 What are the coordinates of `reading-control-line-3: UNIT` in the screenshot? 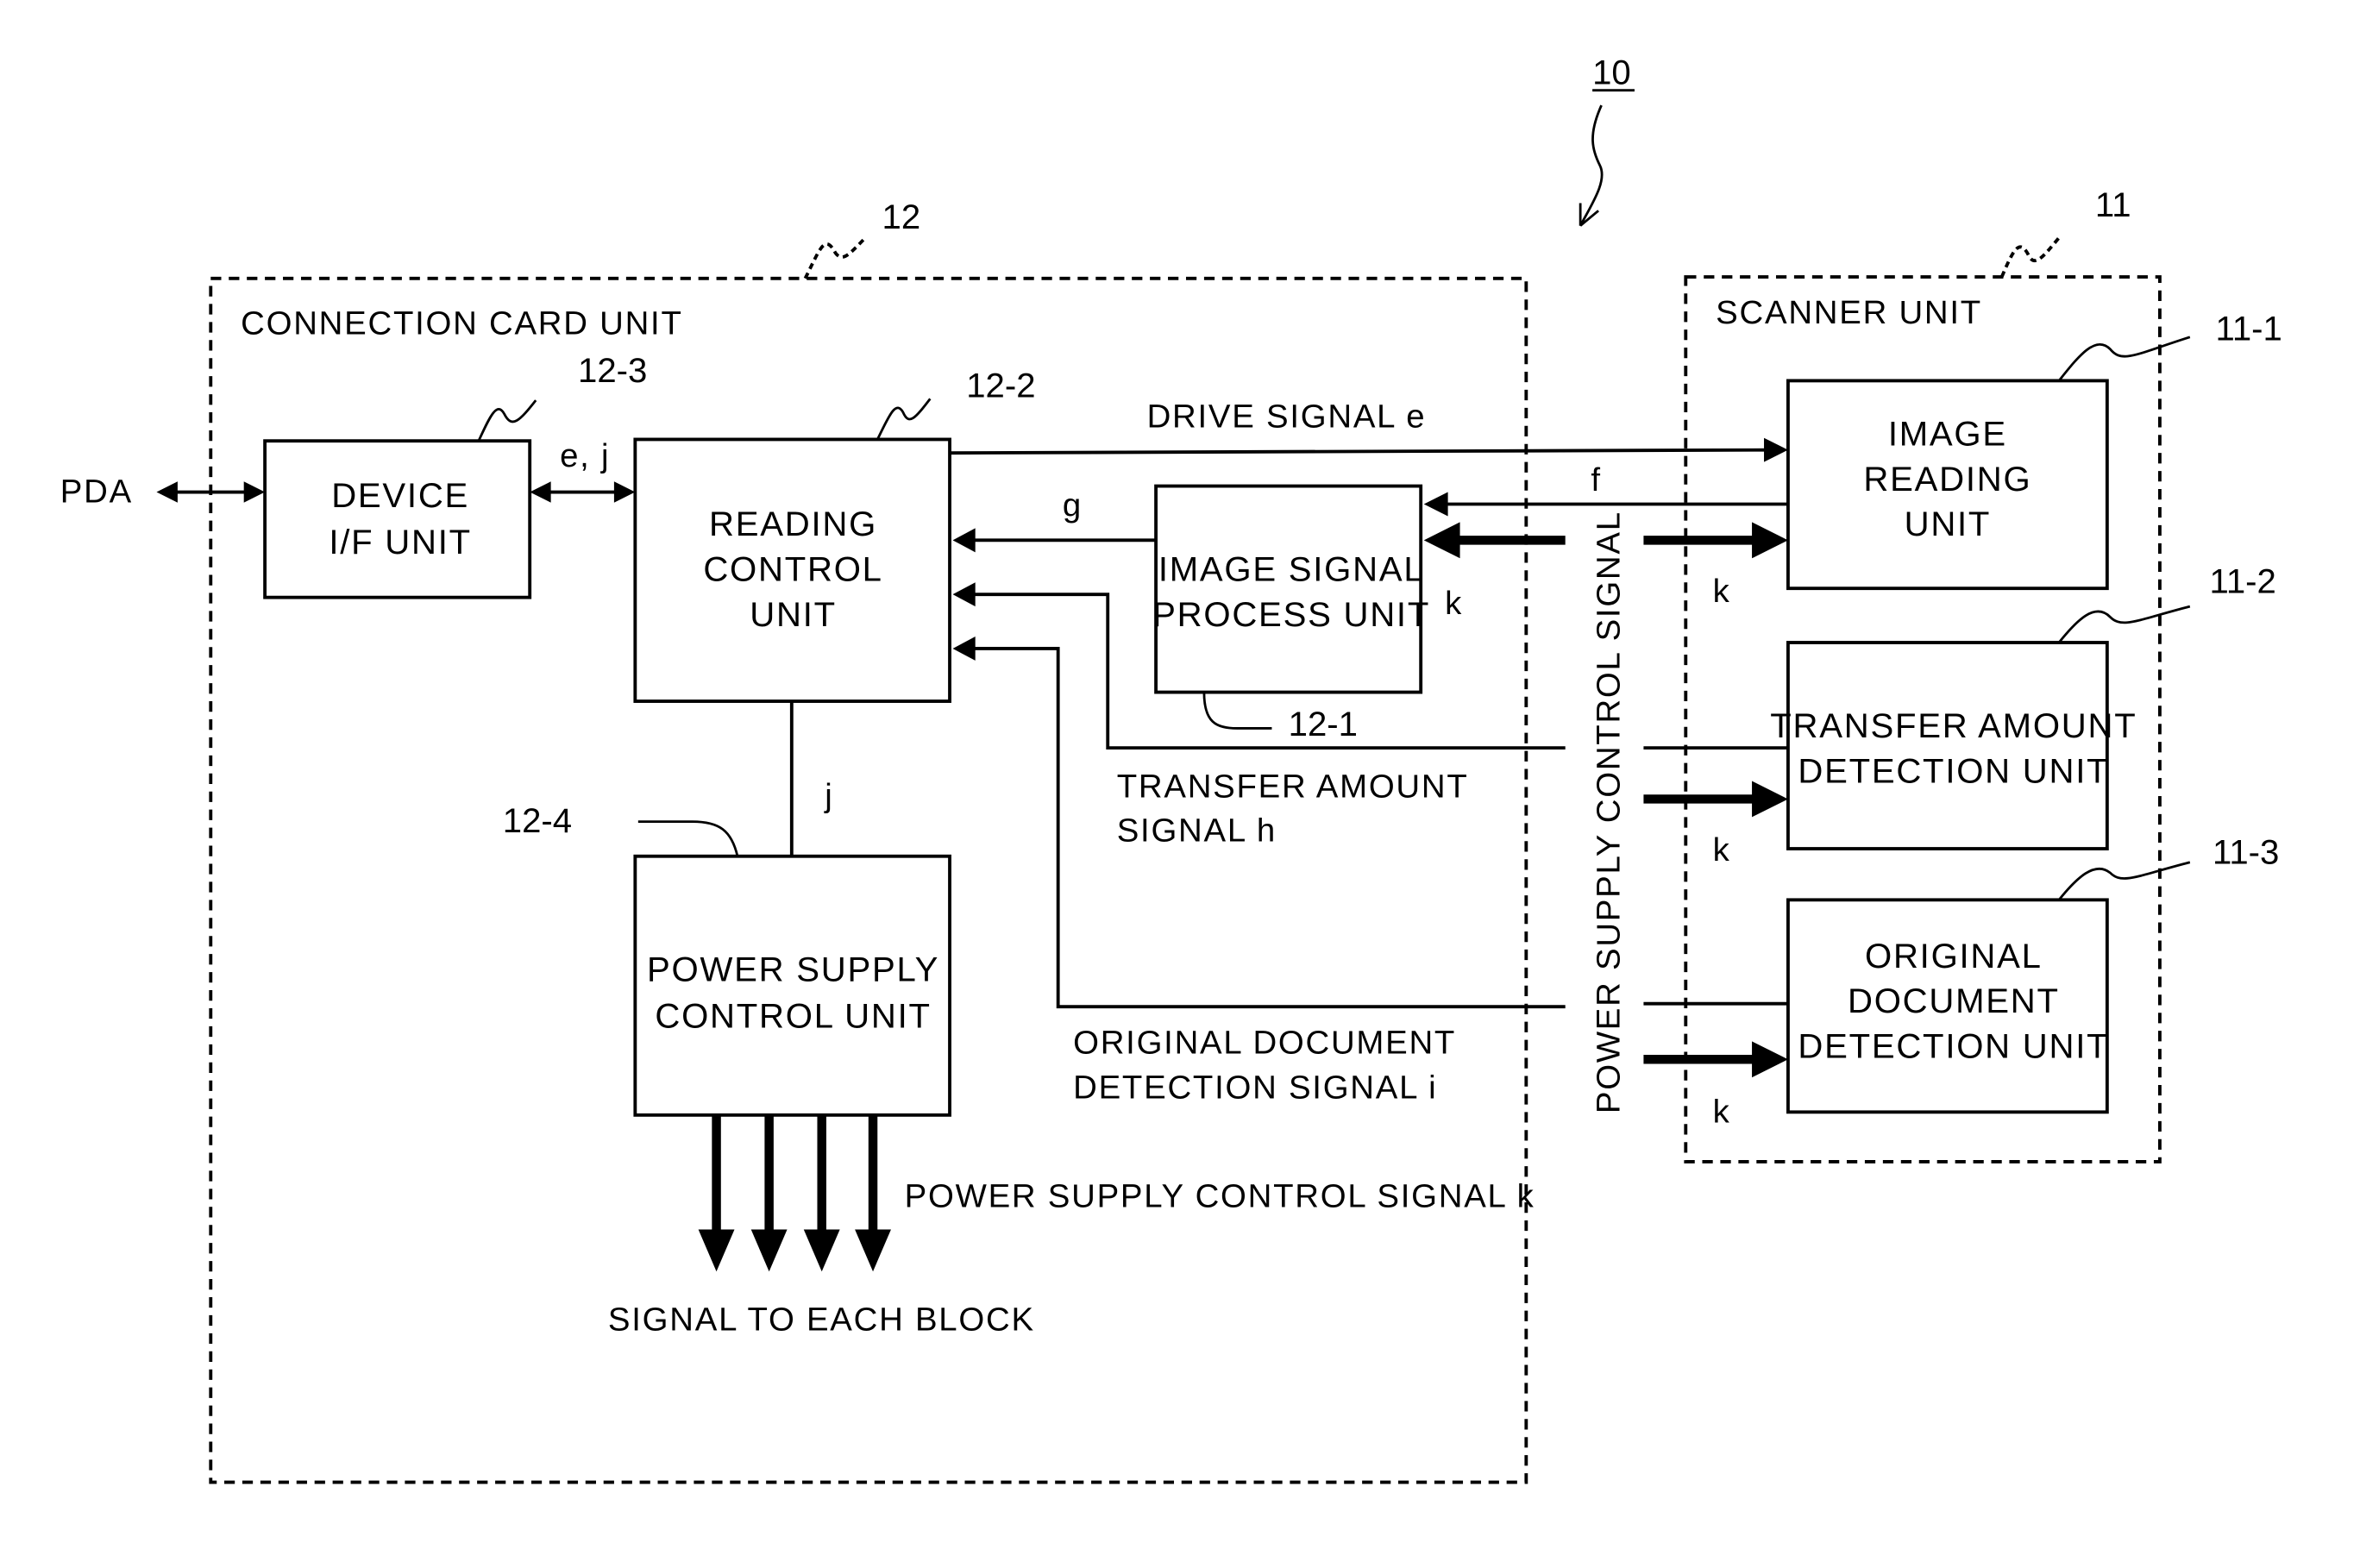 It's located at (793, 614).